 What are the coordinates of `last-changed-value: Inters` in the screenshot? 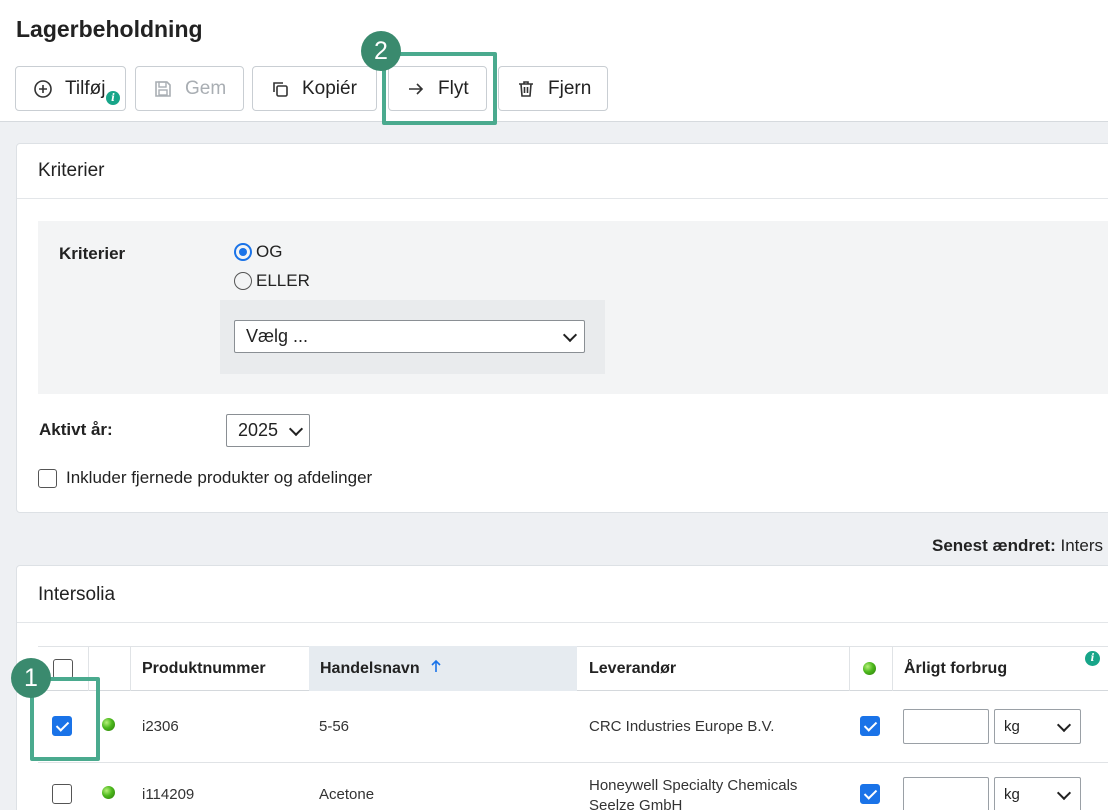 It's located at (1082, 545).